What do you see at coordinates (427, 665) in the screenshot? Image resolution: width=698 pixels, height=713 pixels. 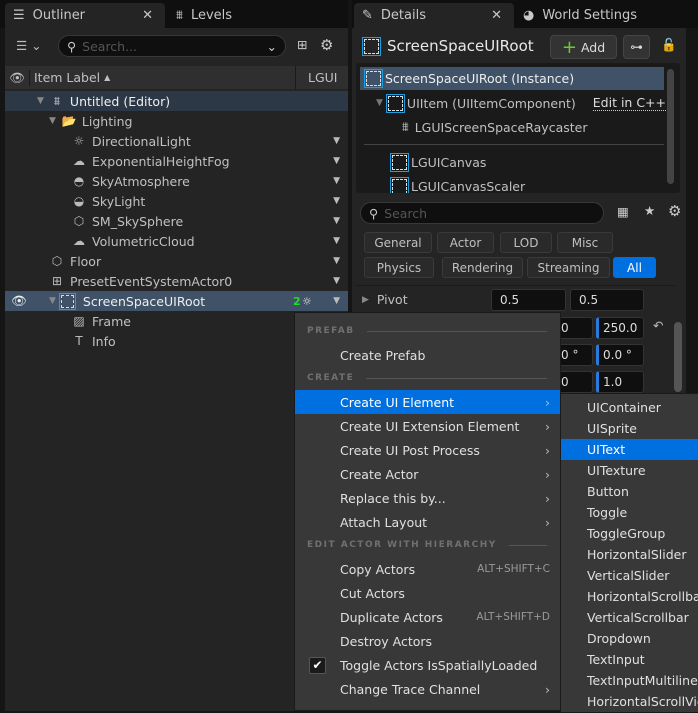 I see `menu-item: ✔ Toggle Actors IsSpatiallyLoaded` at bounding box center [427, 665].